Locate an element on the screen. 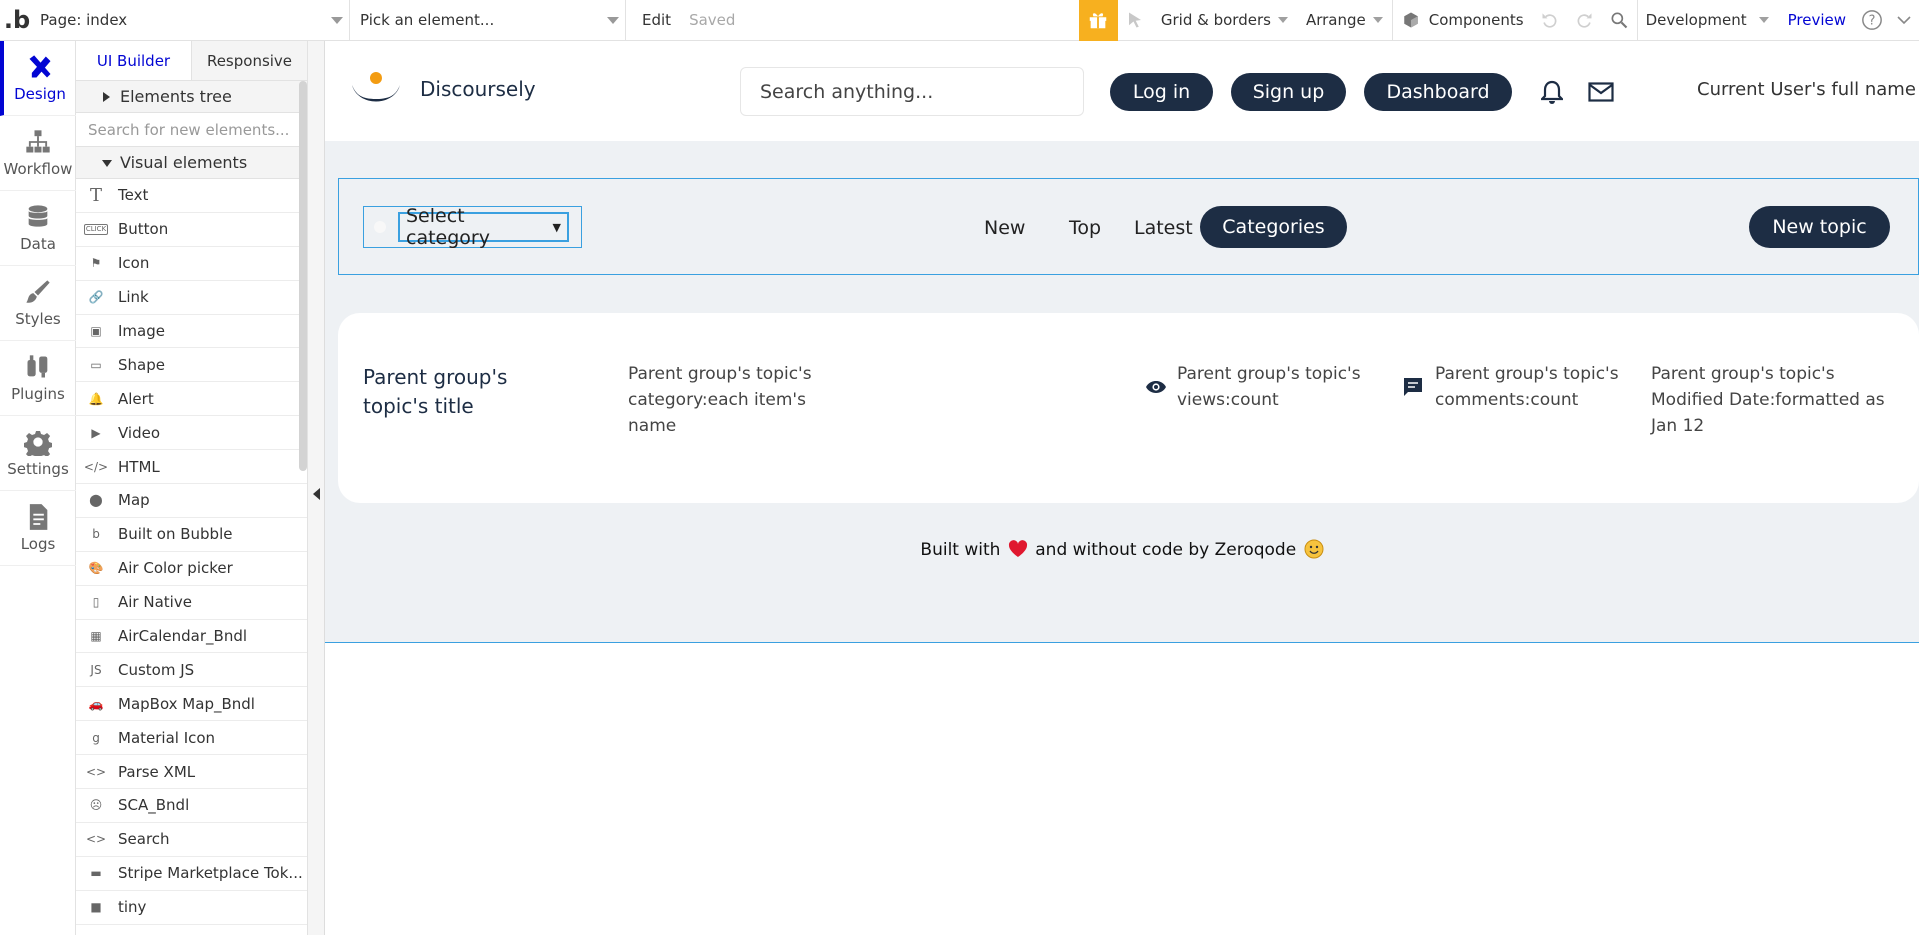 The width and height of the screenshot is (1919, 935). category-dropdown: Select category ▼ is located at coordinates (483, 227).